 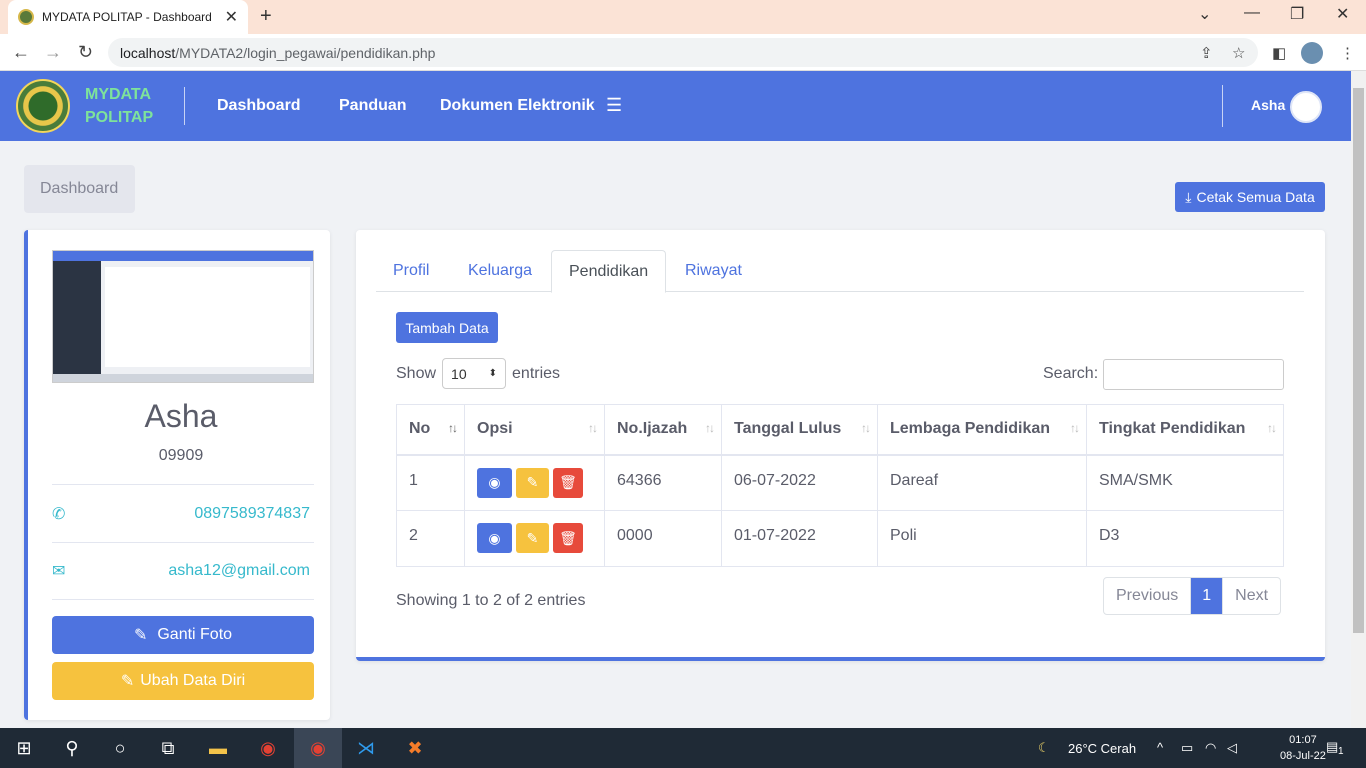 I want to click on col-opsi: Opsi ↑↓, so click(x=534, y=430).